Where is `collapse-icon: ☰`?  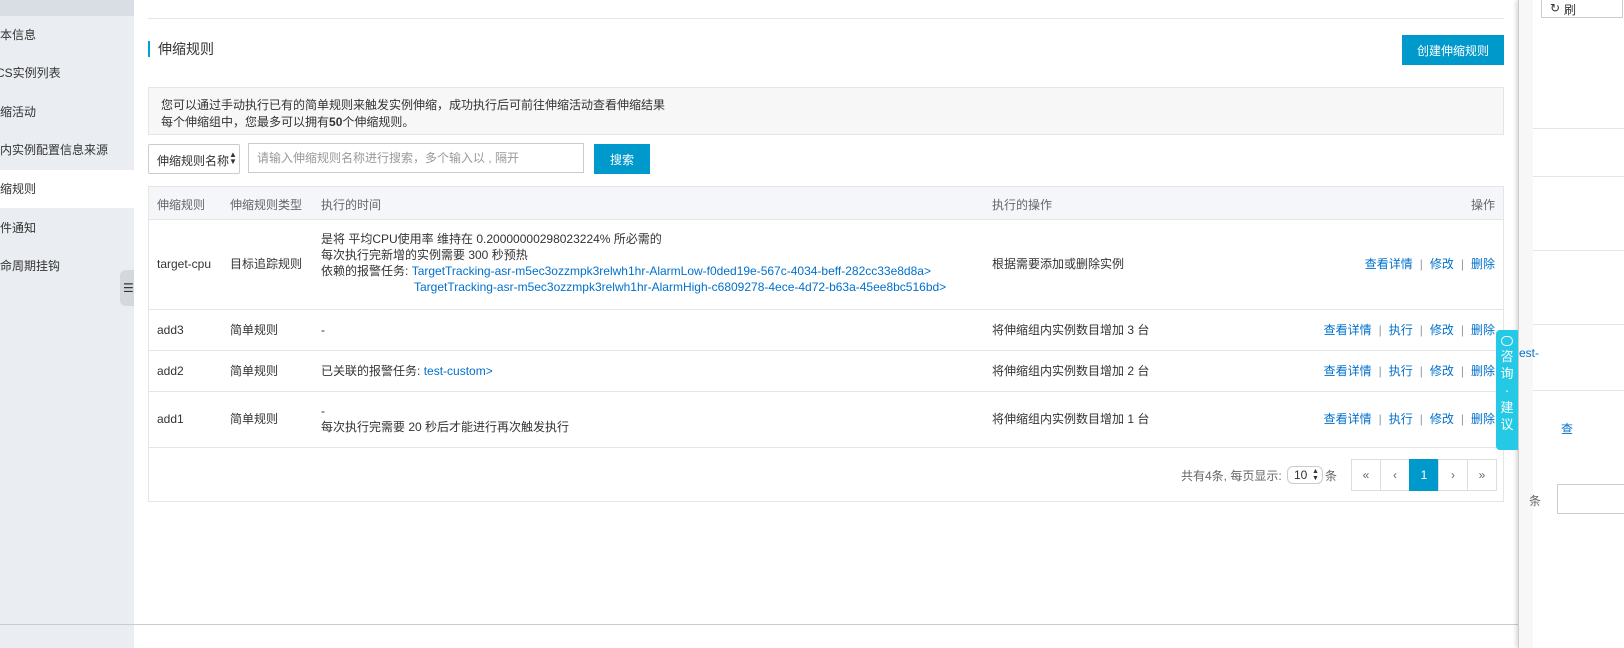 collapse-icon: ☰ is located at coordinates (128, 288).